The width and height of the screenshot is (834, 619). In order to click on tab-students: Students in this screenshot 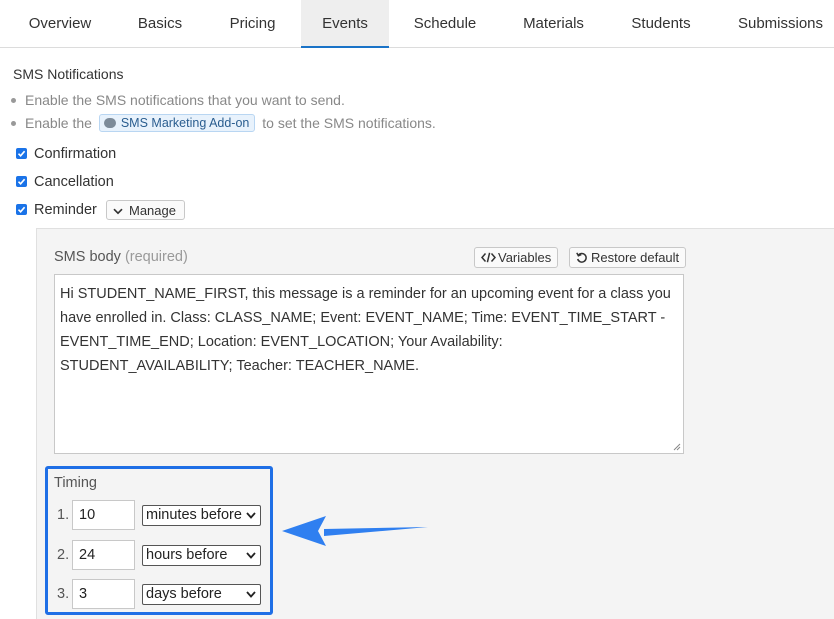, I will do `click(661, 24)`.